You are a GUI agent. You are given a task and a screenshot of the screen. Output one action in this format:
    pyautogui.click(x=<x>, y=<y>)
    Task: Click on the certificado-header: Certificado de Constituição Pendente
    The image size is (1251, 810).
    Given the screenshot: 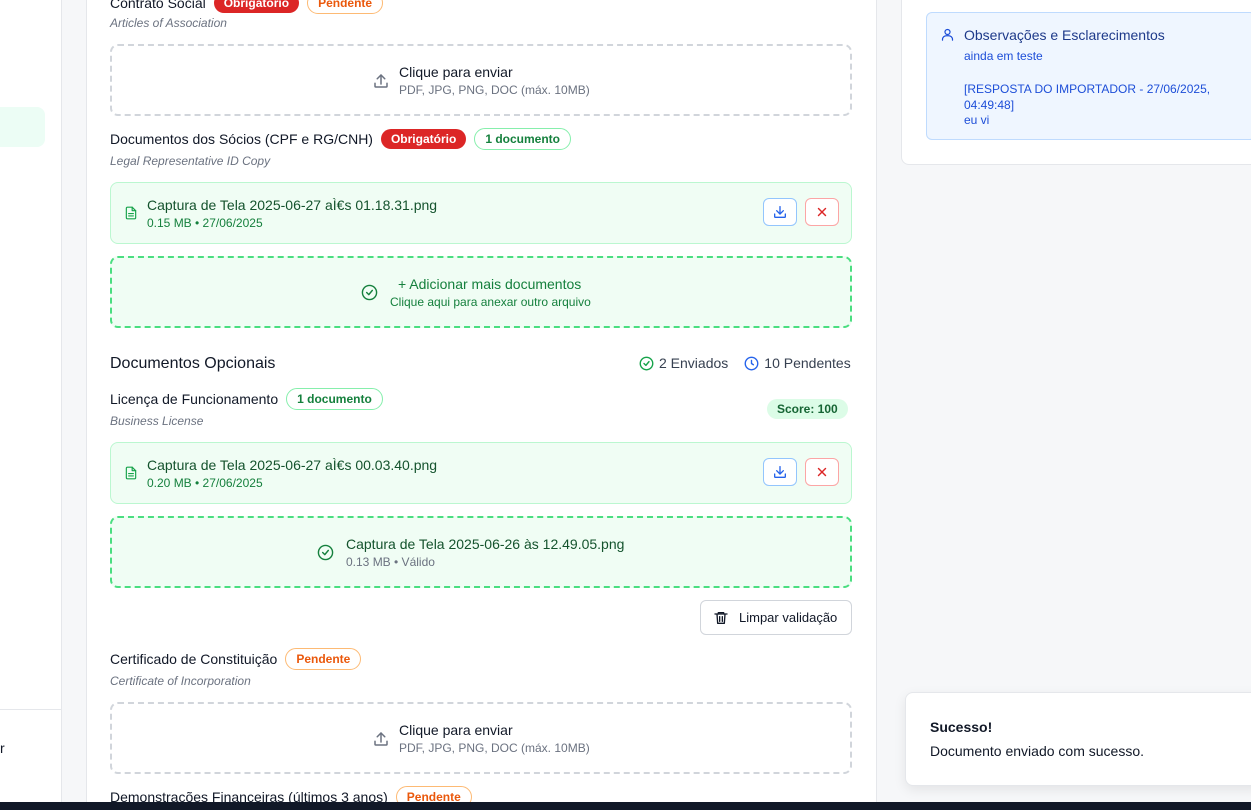 What is the action you would take?
    pyautogui.click(x=236, y=659)
    